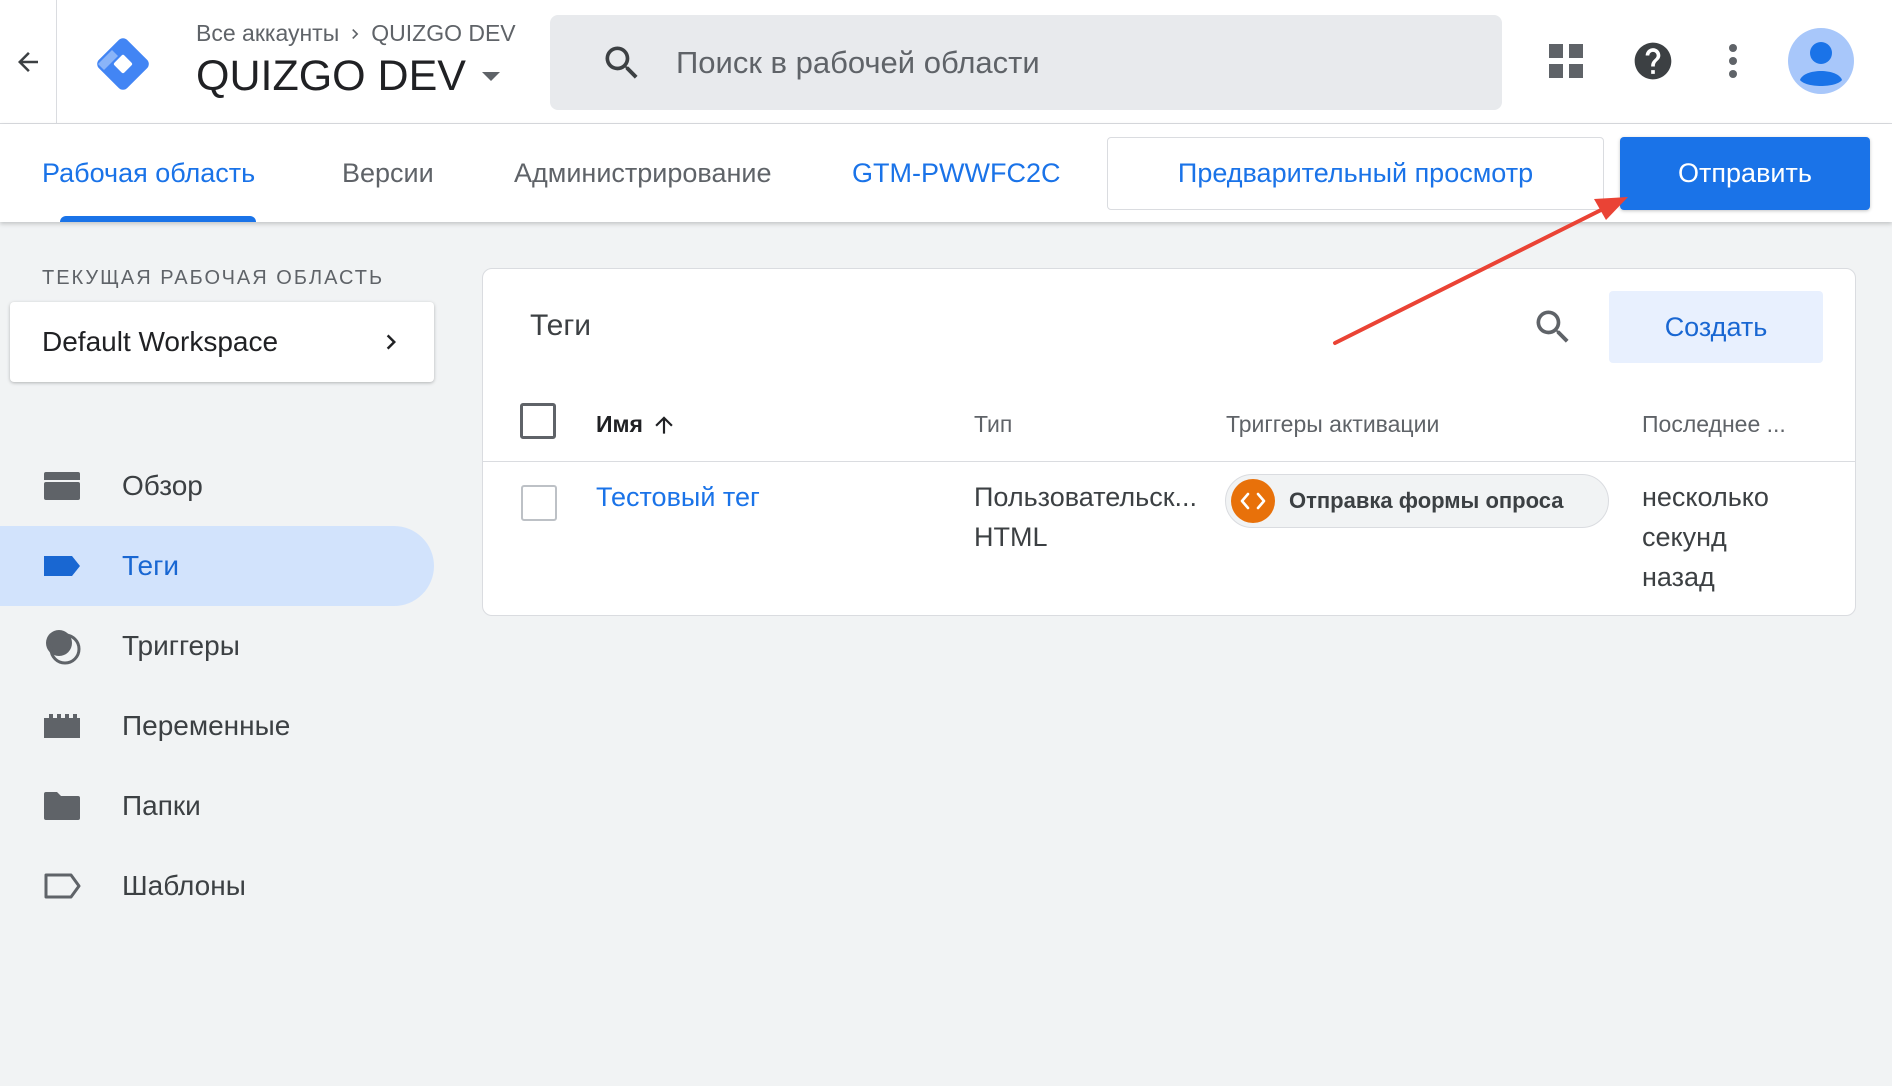  I want to click on sidebar-item-overview: Обзор, so click(217, 486).